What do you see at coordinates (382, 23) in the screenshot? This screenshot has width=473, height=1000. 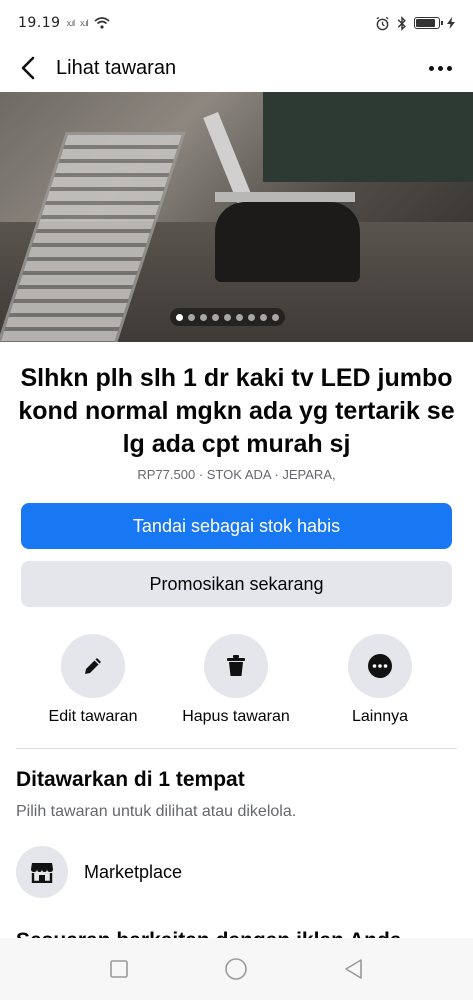 I see `alarm-icon` at bounding box center [382, 23].